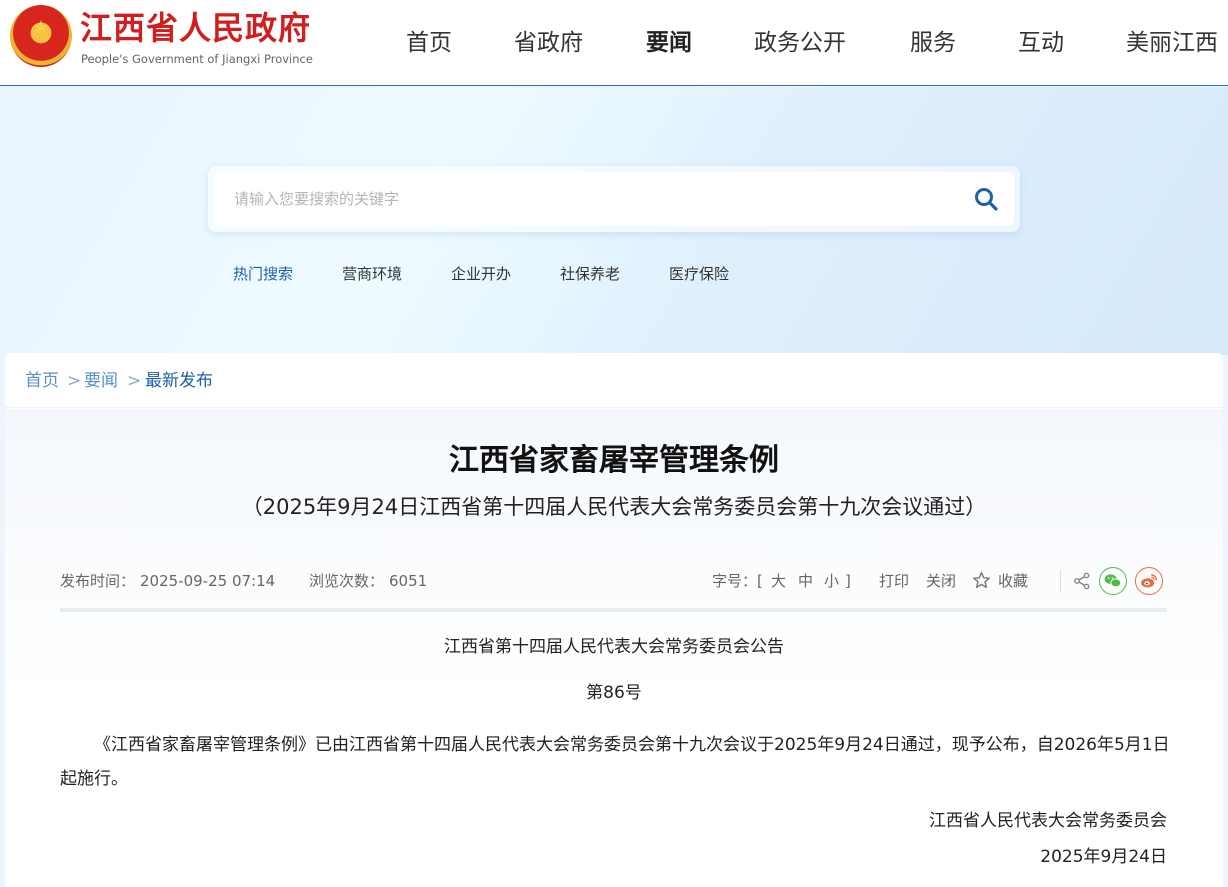 This screenshot has height=887, width=1228. I want to click on font-size-label: 字号：[, so click(737, 581).